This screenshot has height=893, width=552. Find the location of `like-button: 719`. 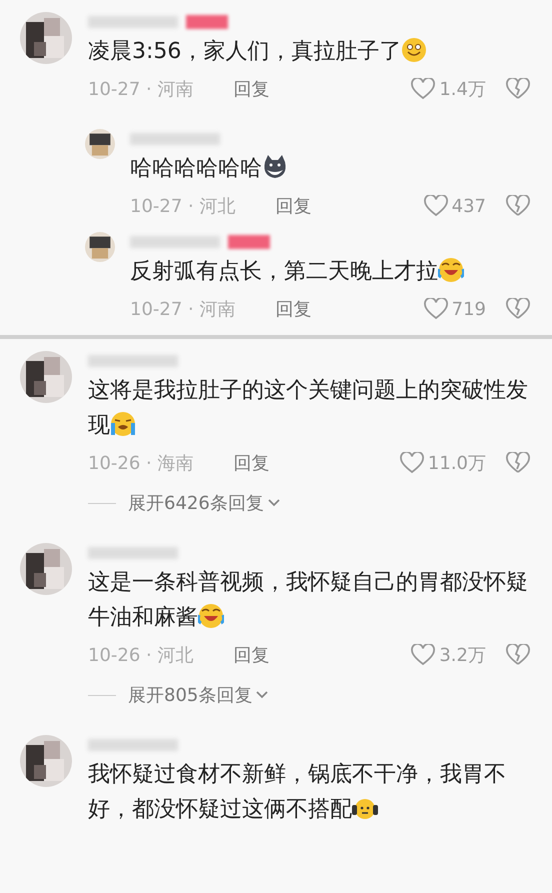

like-button: 719 is located at coordinates (455, 309).